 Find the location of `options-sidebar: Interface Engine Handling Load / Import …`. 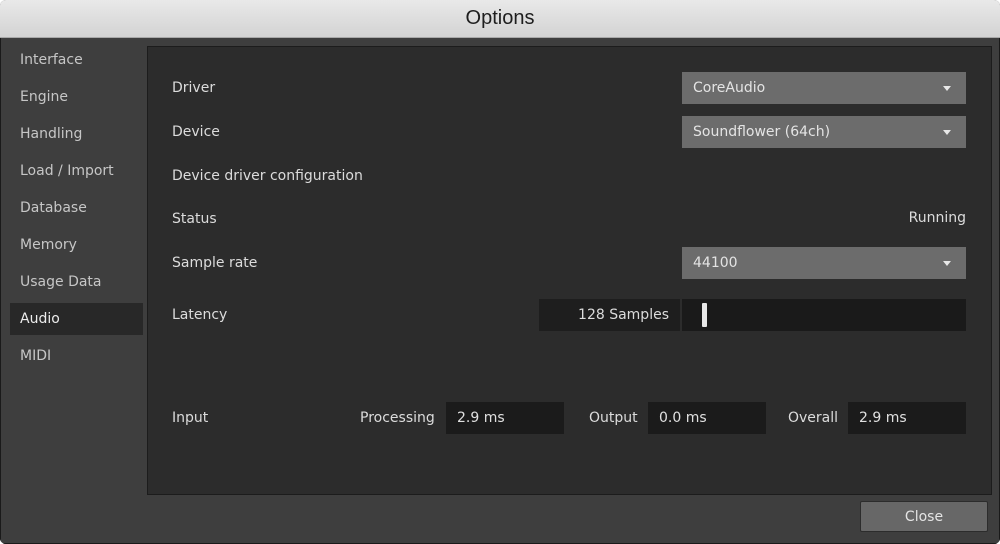

options-sidebar: Interface Engine Handling Load / Import … is located at coordinates (76, 210).